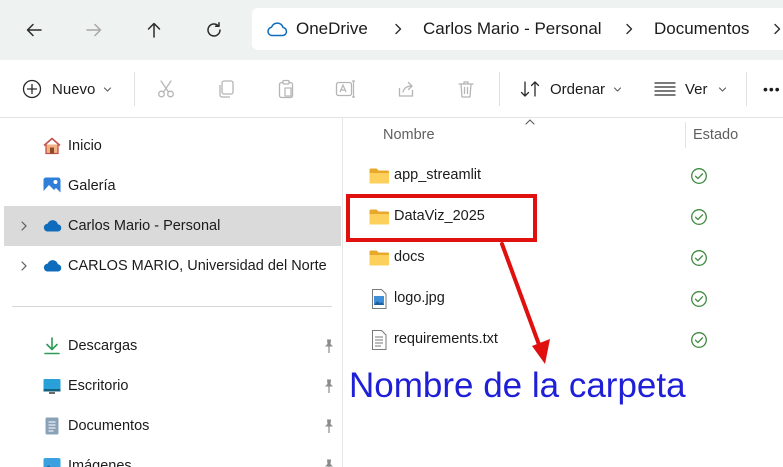  I want to click on annotation-label: Nombre de la carpeta, so click(517, 385).